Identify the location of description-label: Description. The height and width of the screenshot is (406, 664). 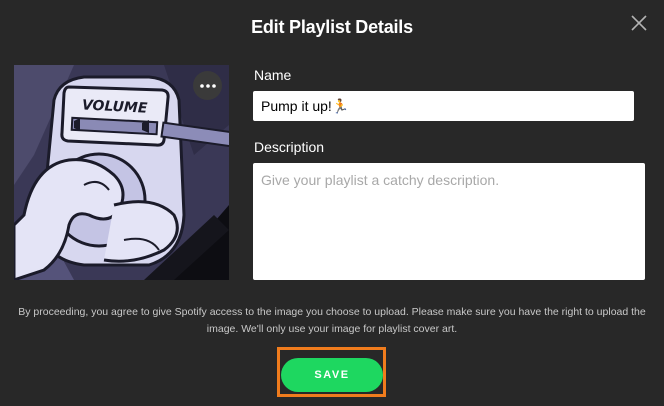
(289, 147).